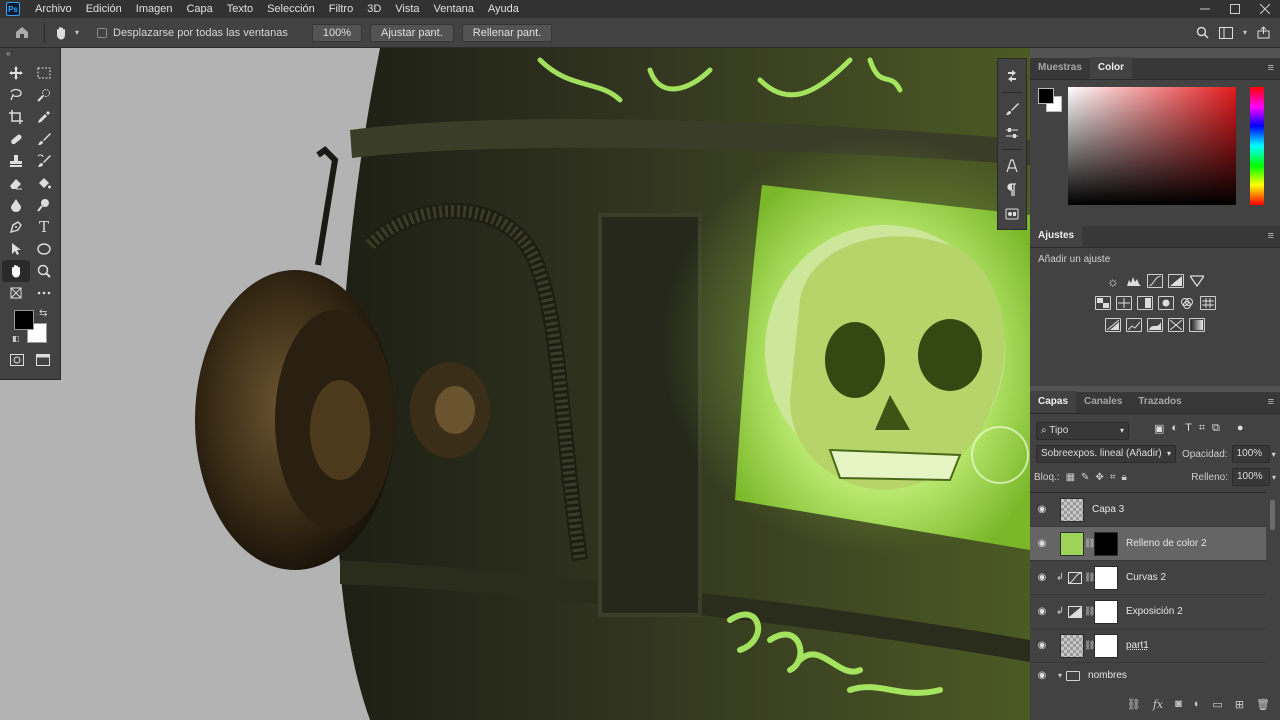 Image resolution: width=1280 pixels, height=720 pixels. What do you see at coordinates (44, 183) in the screenshot?
I see `paint-bucket-tool-icon` at bounding box center [44, 183].